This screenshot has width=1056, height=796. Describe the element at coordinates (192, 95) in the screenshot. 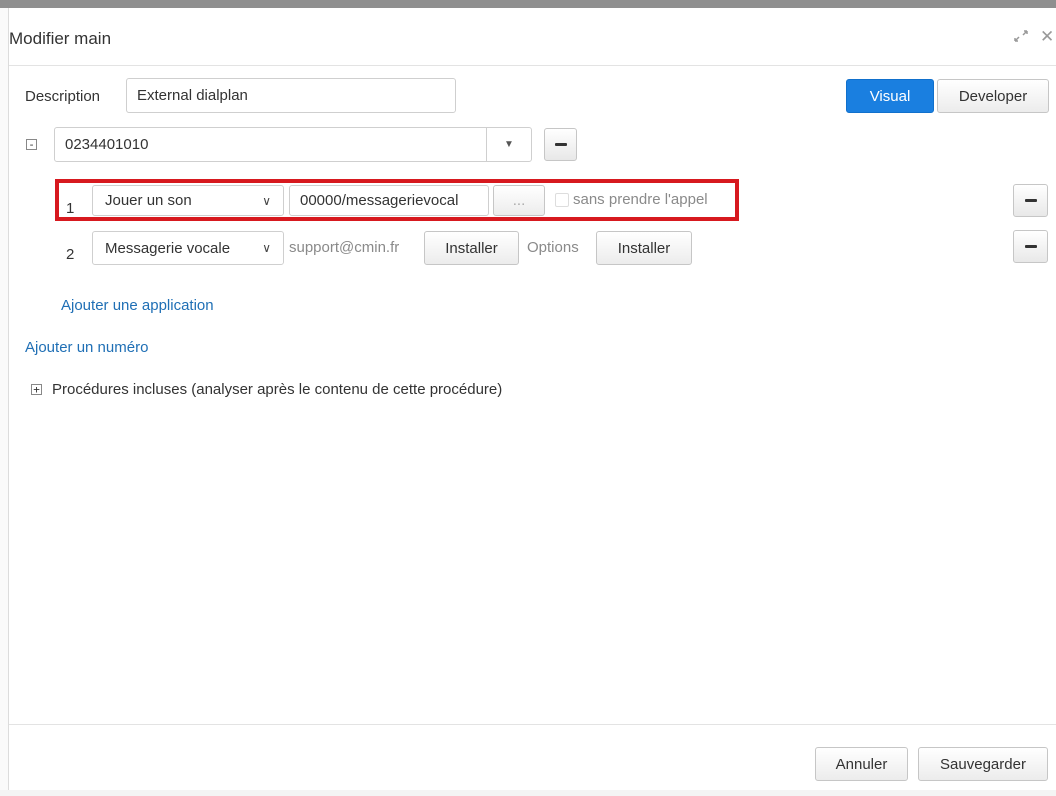

I see `description-value: External dialplan` at that location.